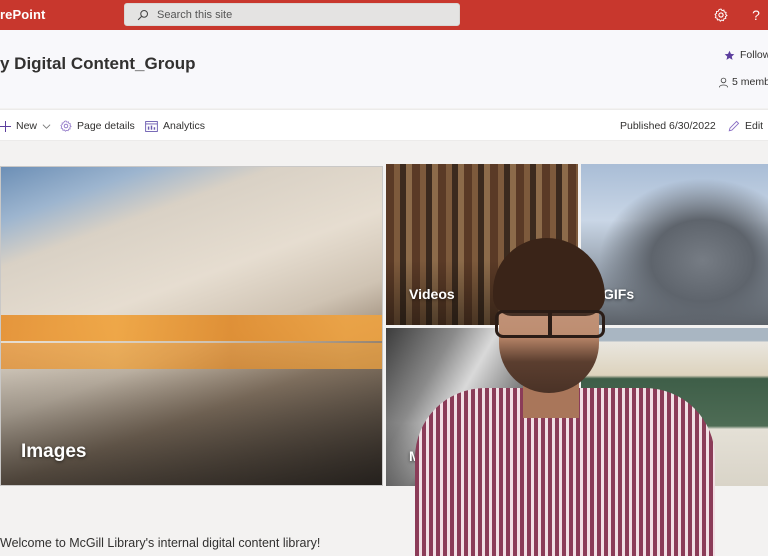 Image resolution: width=768 pixels, height=556 pixels. What do you see at coordinates (5, 126) in the screenshot?
I see `plus-icon` at bounding box center [5, 126].